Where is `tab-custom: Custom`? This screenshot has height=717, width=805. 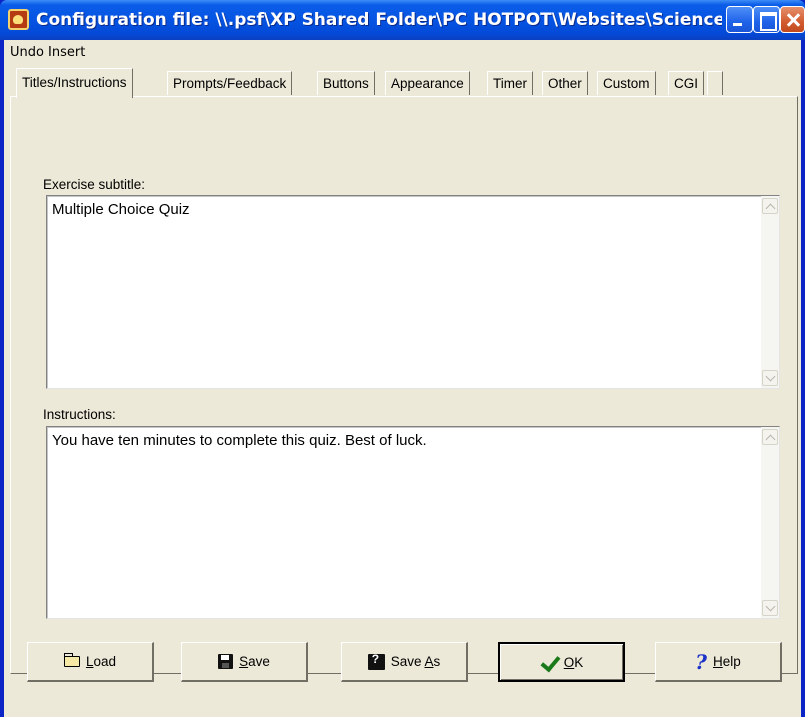 tab-custom: Custom is located at coordinates (626, 83).